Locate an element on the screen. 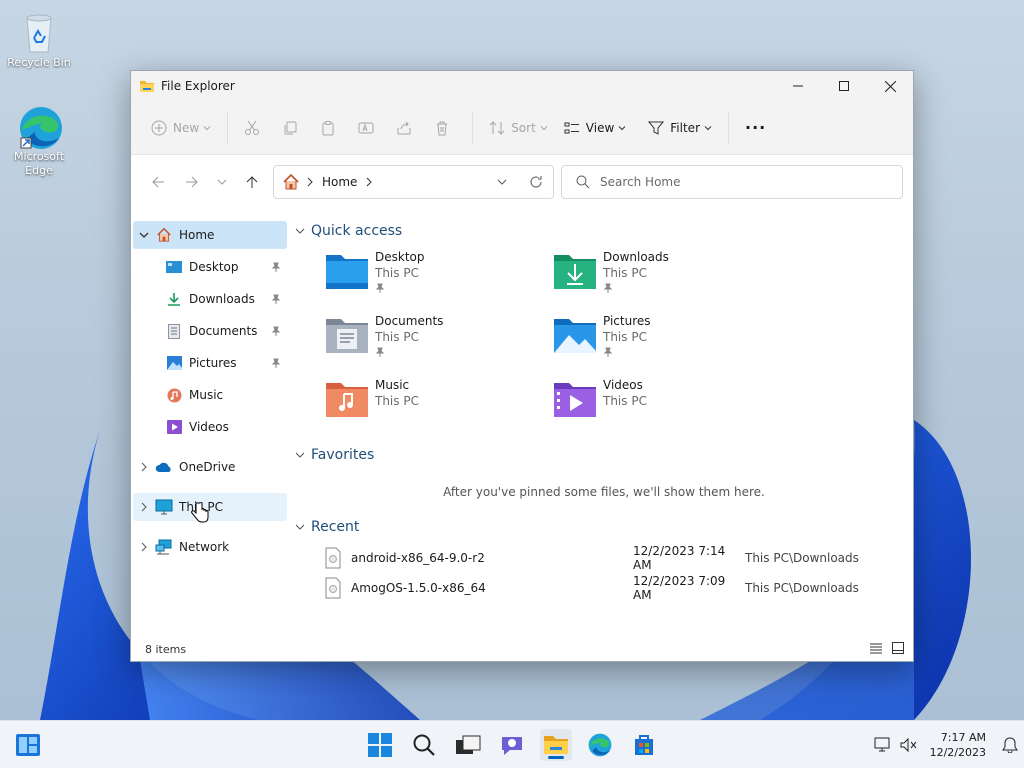 The image size is (1024, 768). store-icon is located at coordinates (644, 745).